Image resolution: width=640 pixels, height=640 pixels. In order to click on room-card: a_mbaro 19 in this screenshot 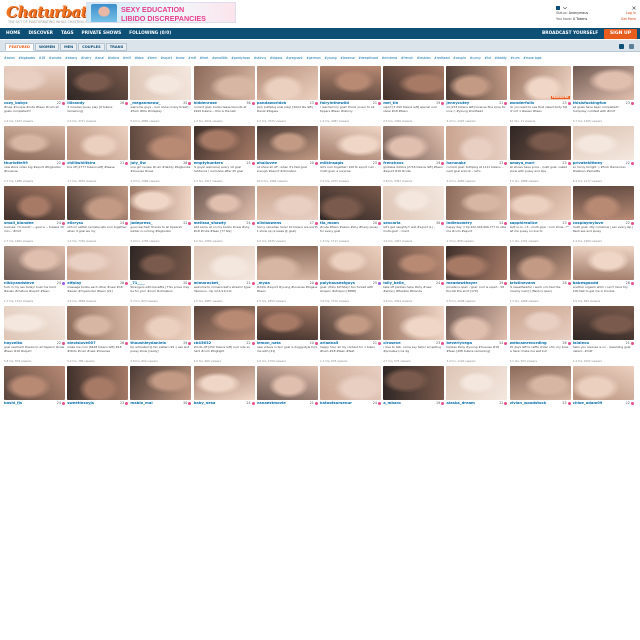, I will do `click(414, 395)`.